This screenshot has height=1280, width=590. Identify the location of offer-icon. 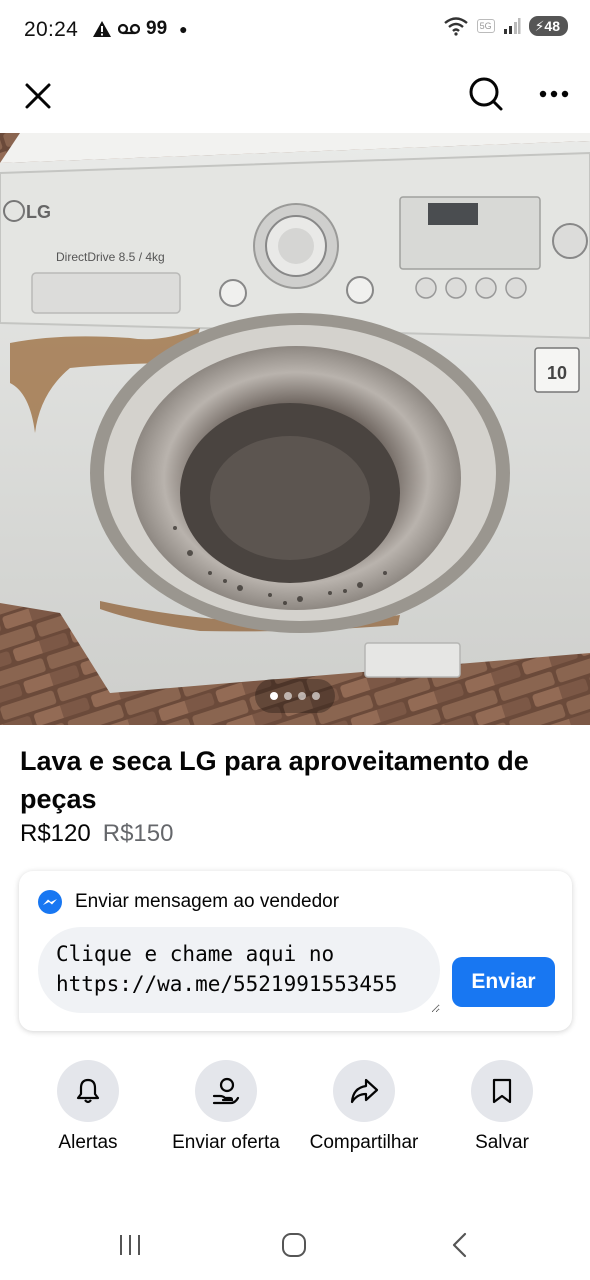
(226, 1091).